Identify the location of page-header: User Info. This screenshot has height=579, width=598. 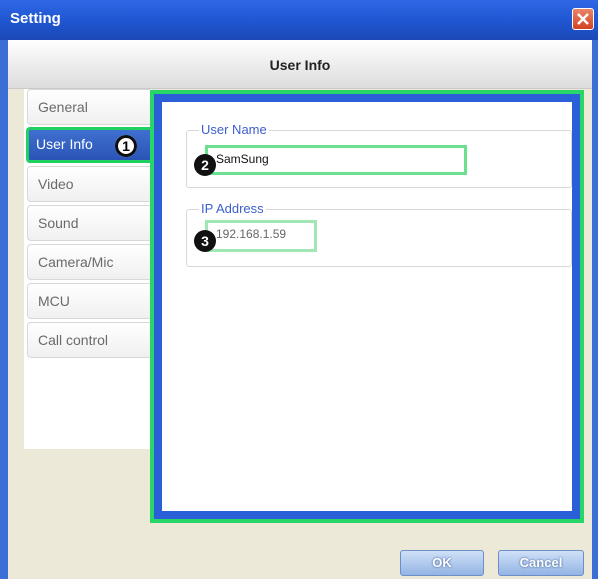
(300, 64).